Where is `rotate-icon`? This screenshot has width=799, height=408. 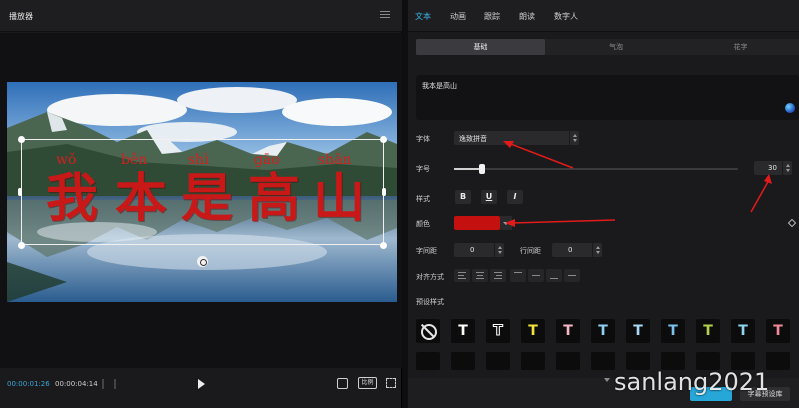
rotate-icon is located at coordinates (202, 261).